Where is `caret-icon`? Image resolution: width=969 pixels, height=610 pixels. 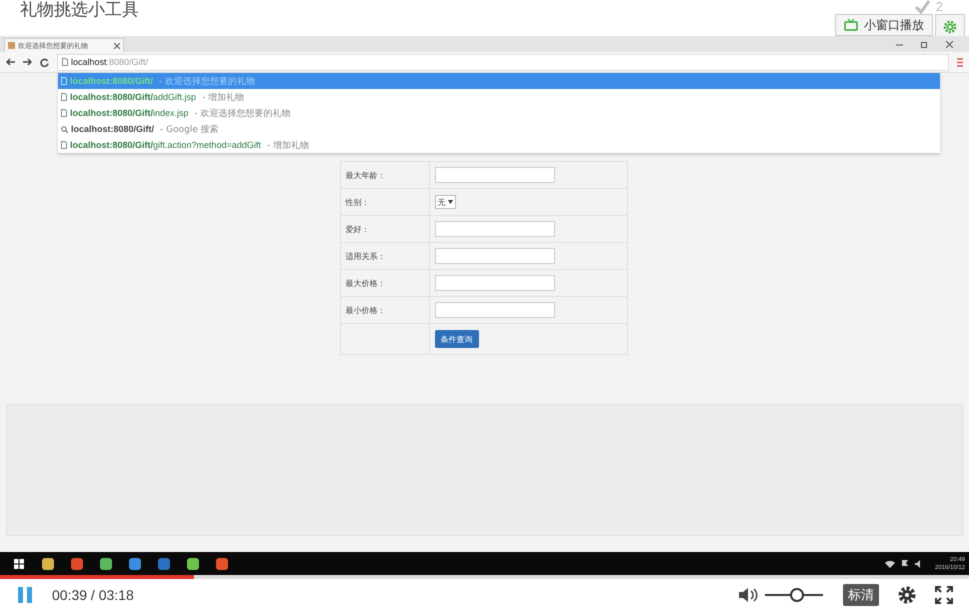 caret-icon is located at coordinates (450, 202).